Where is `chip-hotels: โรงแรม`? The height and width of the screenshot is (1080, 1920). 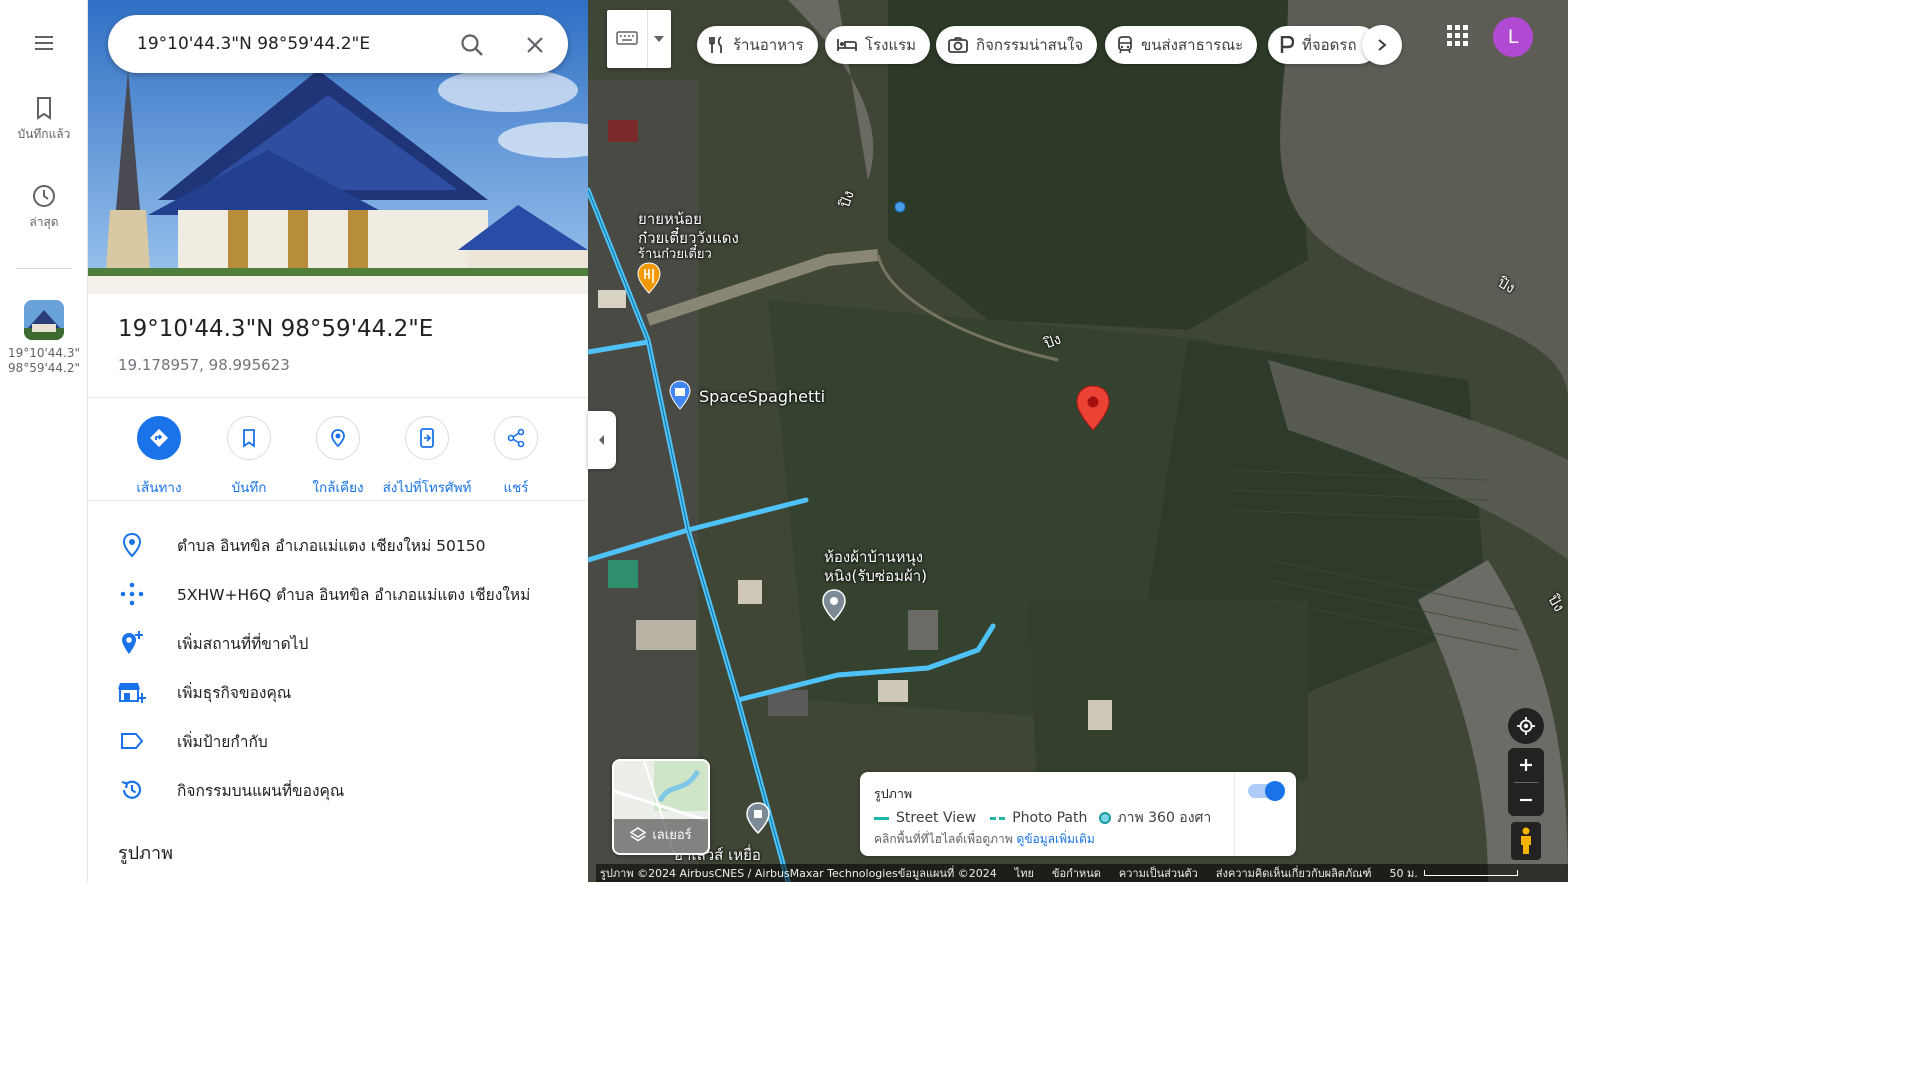
chip-hotels: โรงแรม is located at coordinates (878, 45).